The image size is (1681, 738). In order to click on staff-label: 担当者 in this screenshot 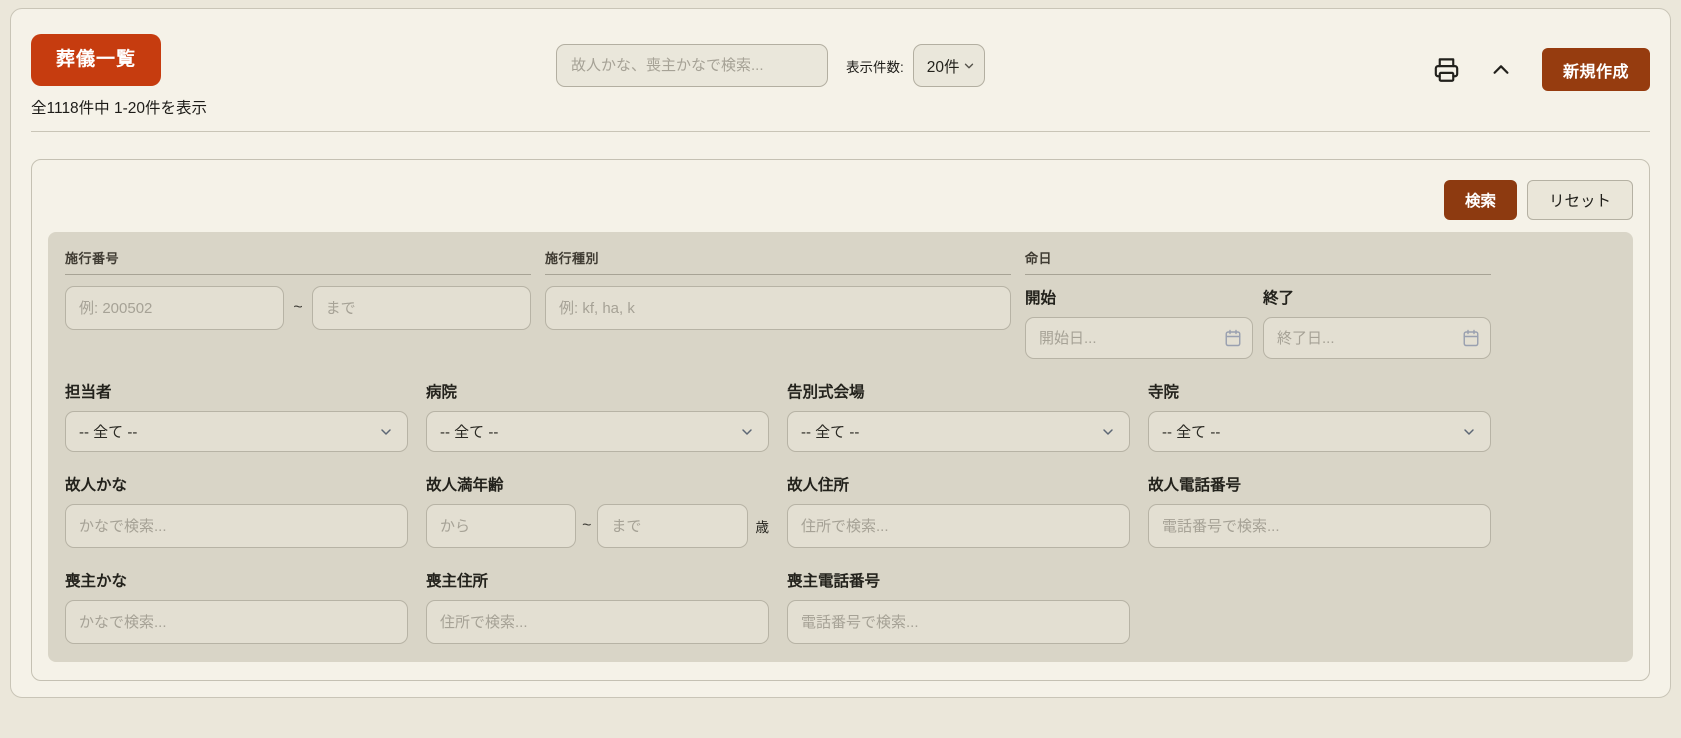, I will do `click(88, 392)`.